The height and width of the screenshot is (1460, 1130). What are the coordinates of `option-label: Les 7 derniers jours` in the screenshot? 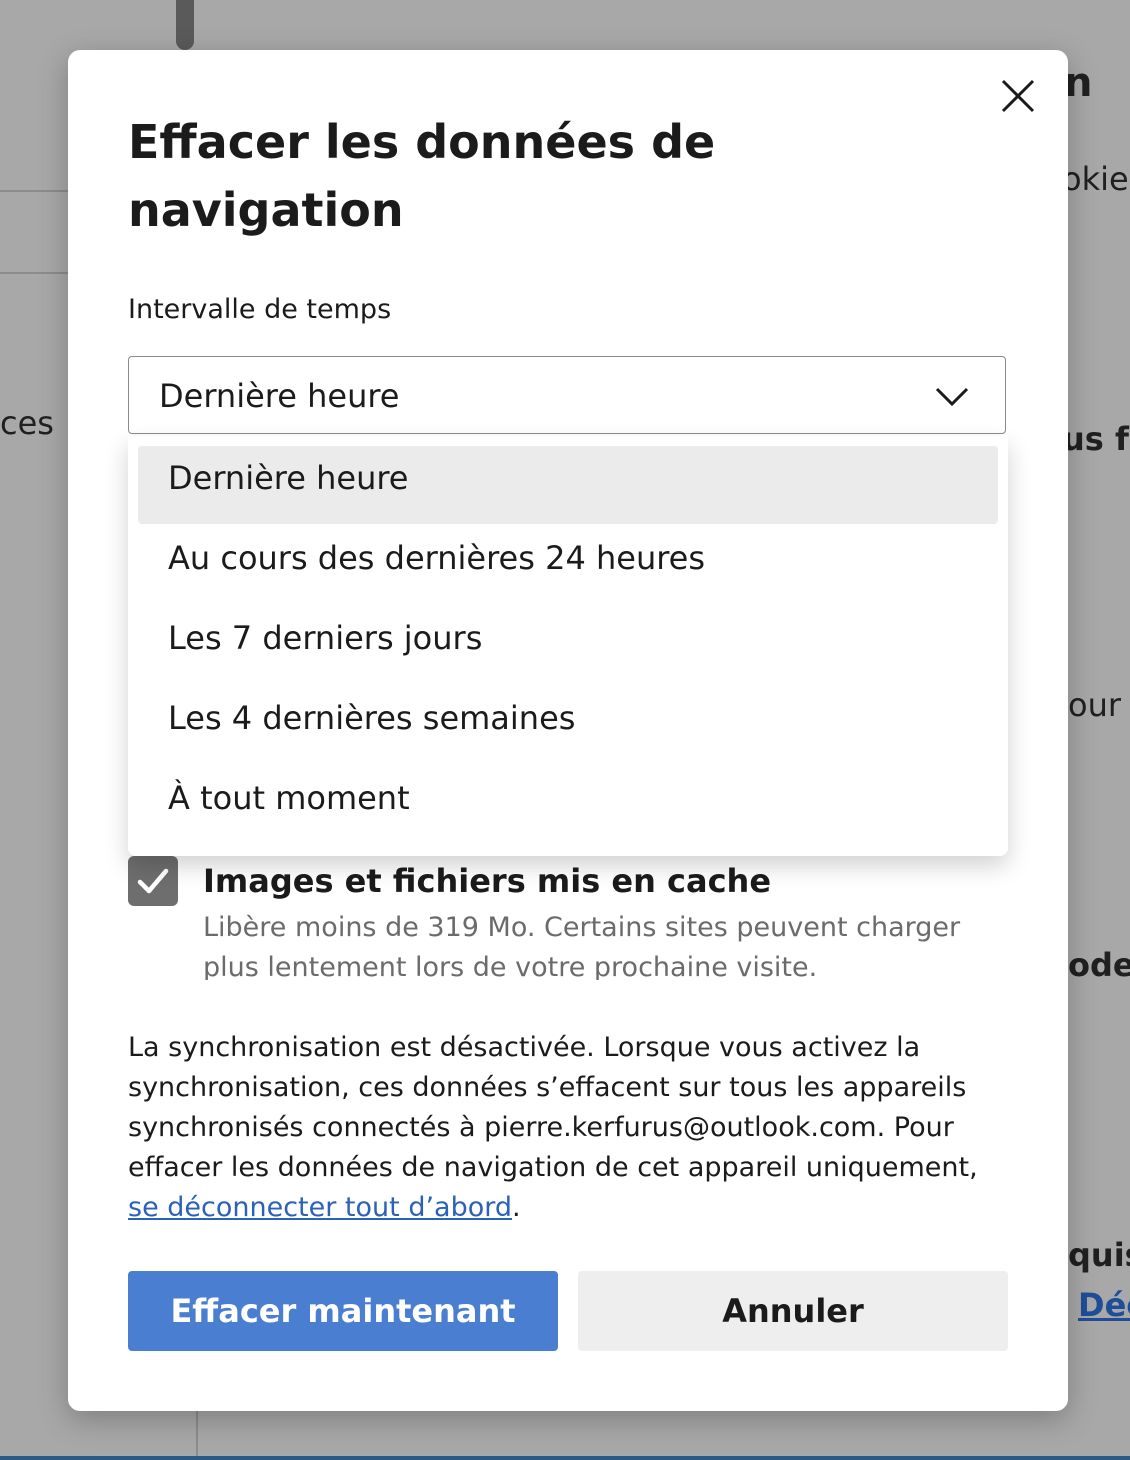 It's located at (325, 638).